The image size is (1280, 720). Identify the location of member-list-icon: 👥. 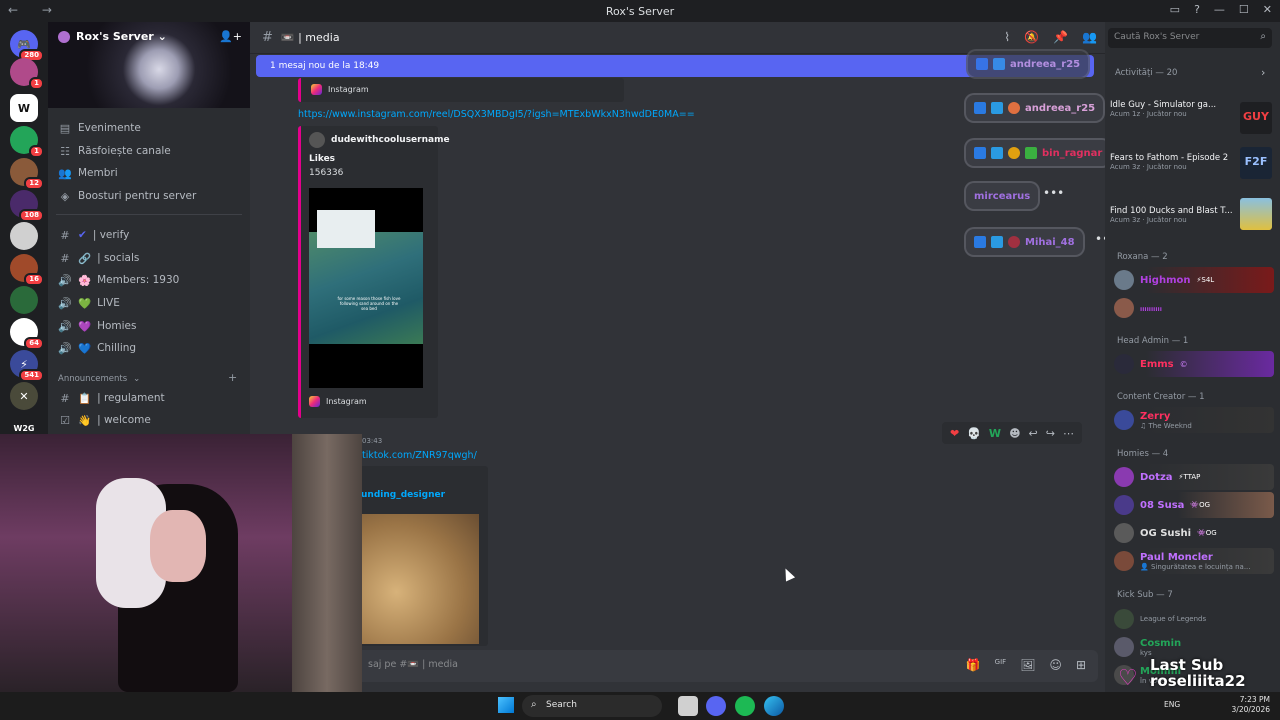
(1089, 37).